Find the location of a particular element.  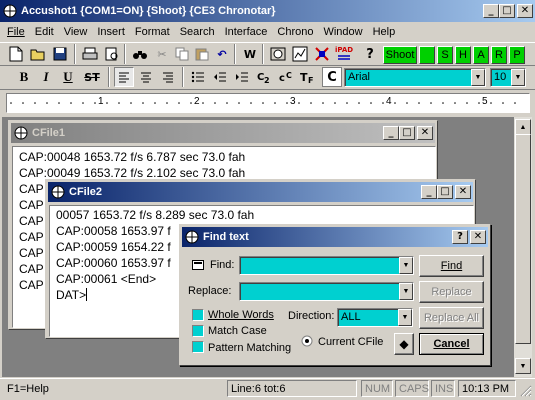

disconnect-icon is located at coordinates (322, 54).